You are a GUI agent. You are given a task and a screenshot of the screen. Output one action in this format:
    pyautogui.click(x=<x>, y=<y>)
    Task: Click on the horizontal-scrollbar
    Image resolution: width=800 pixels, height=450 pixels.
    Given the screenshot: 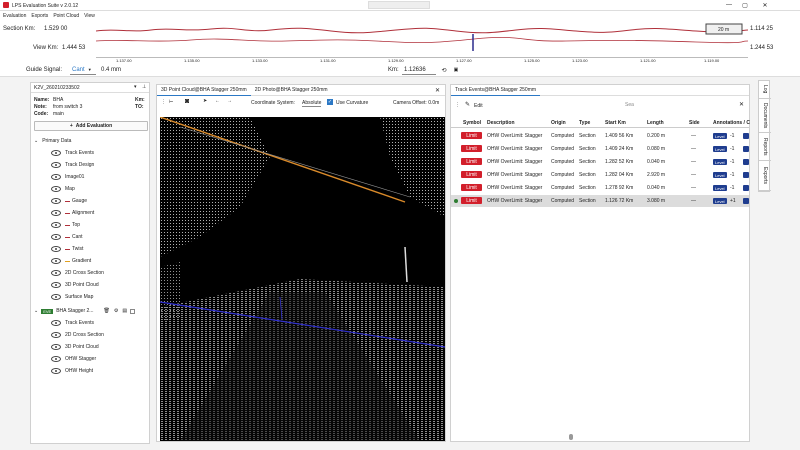 What is the action you would take?
    pyautogui.click(x=571, y=437)
    